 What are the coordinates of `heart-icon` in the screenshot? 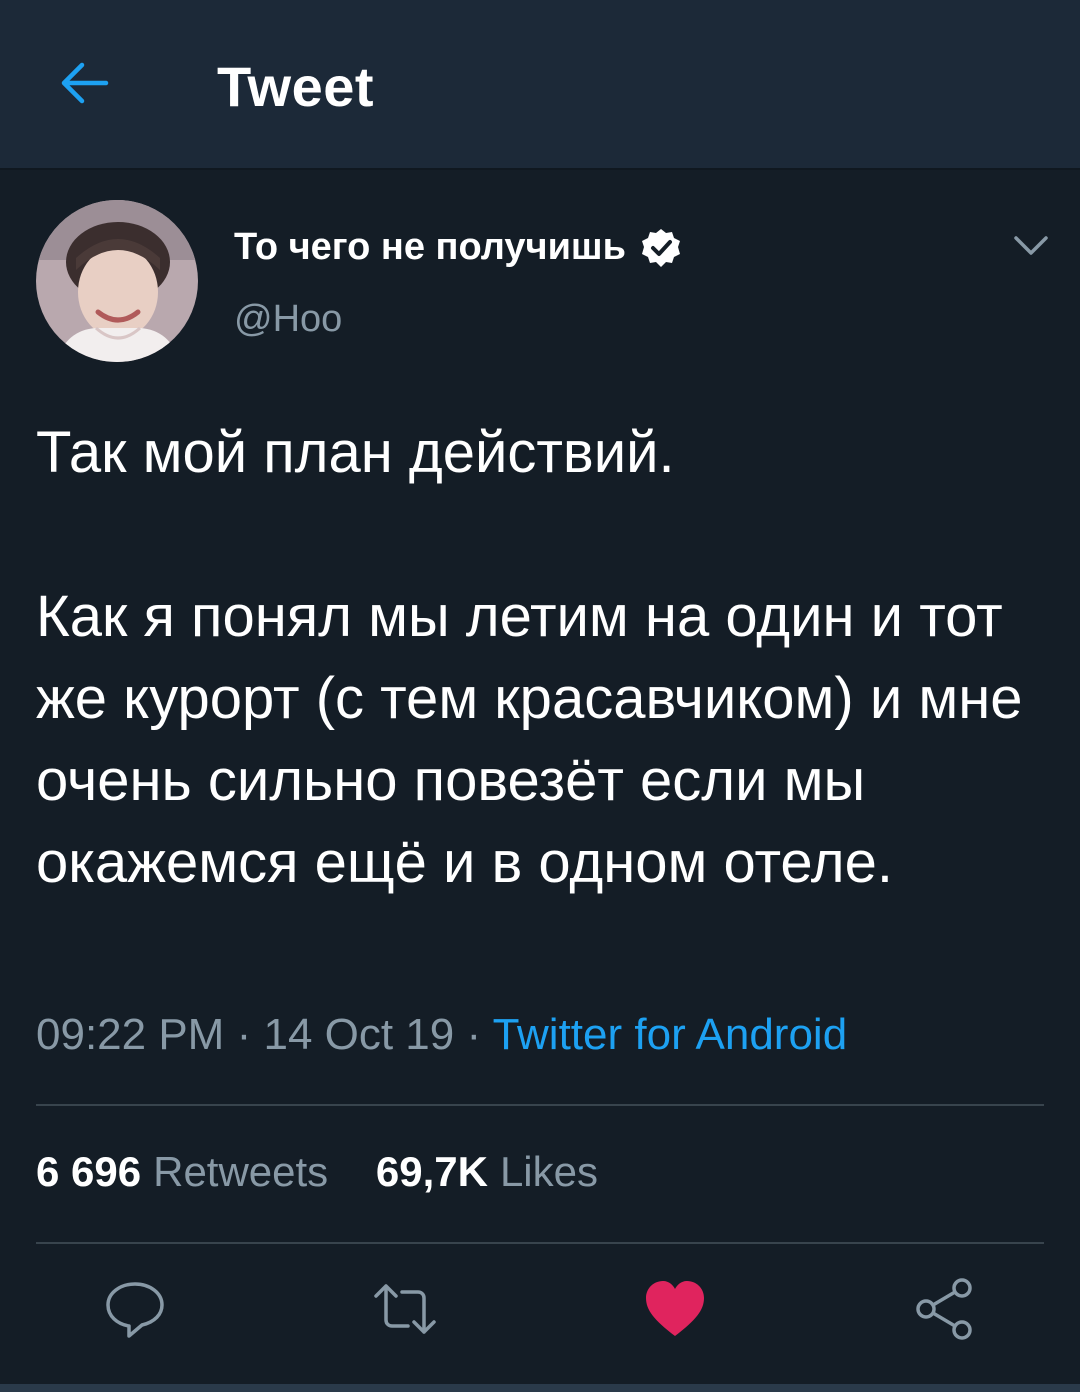 It's located at (675, 1309).